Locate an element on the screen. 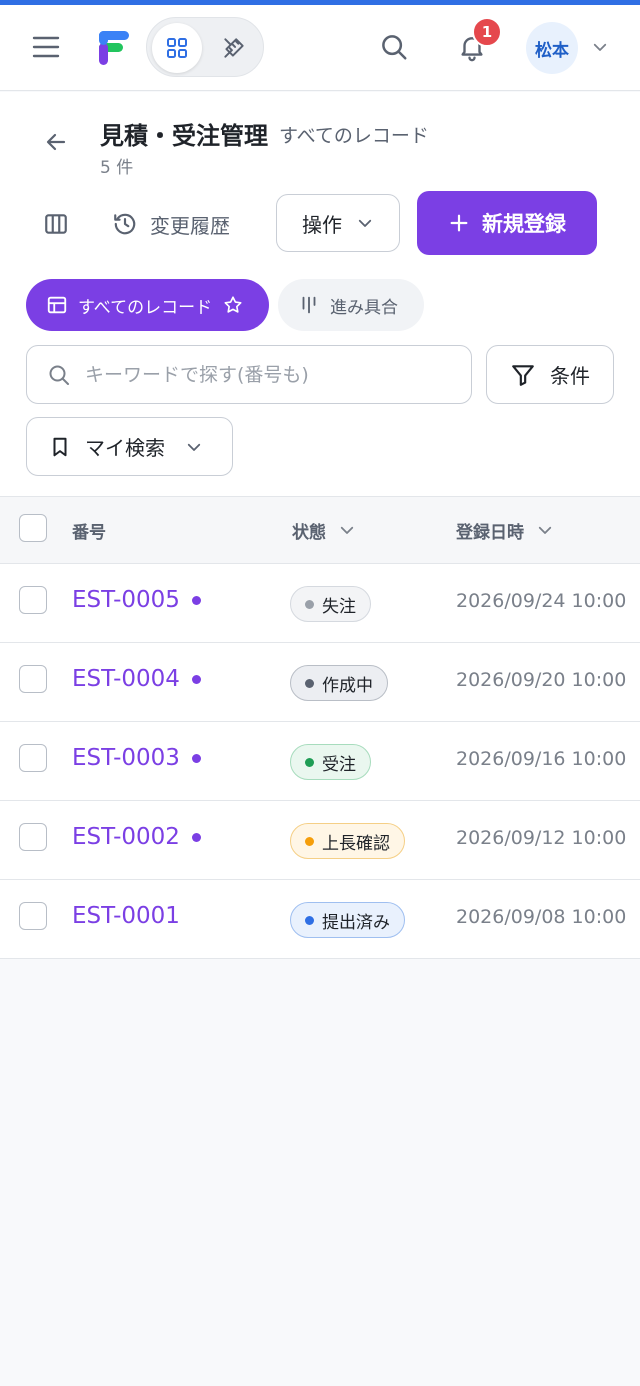  registered-date: 2026/09/12 10:00 is located at coordinates (541, 838).